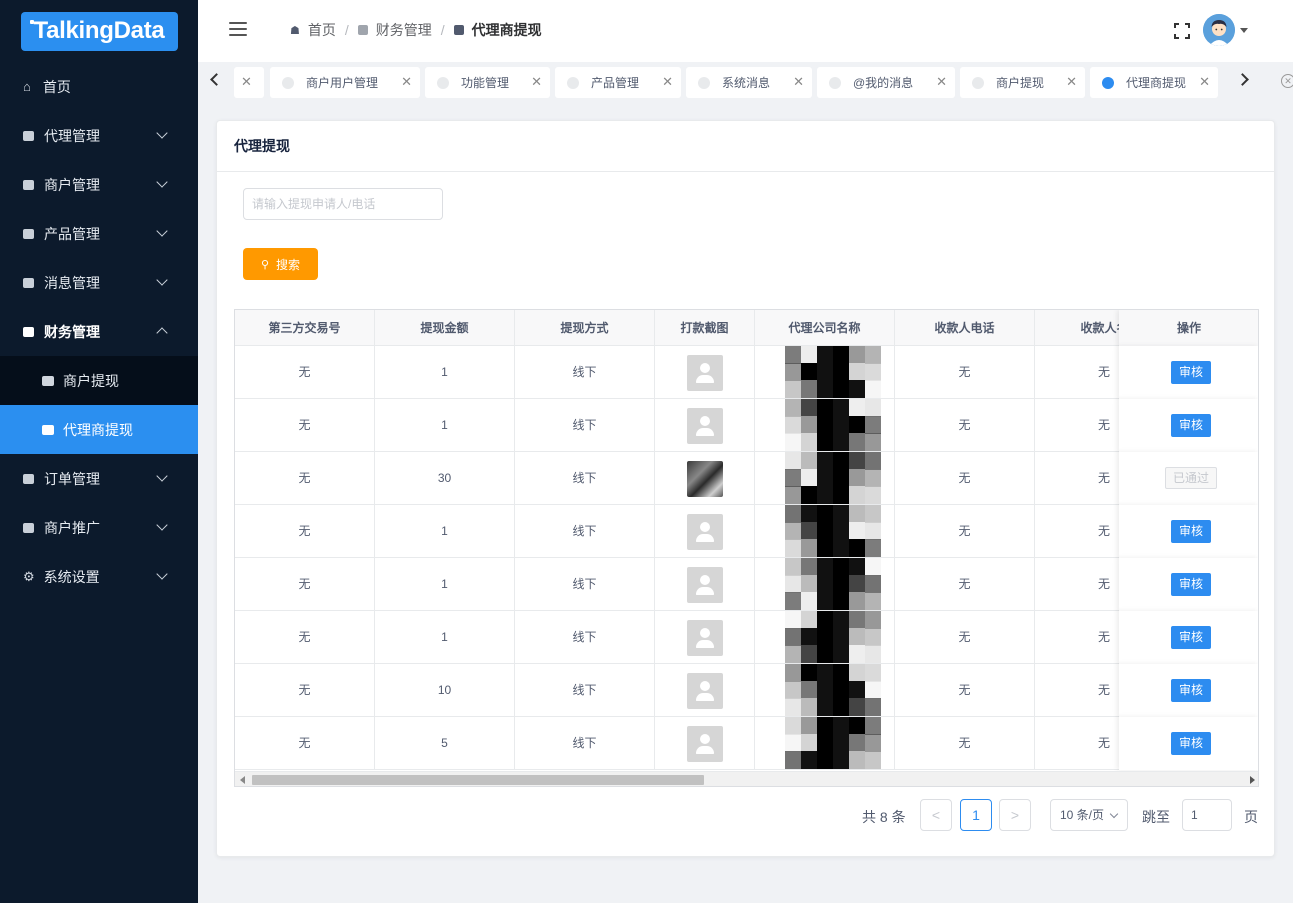  I want to click on approved-button: 已通过, so click(1191, 478).